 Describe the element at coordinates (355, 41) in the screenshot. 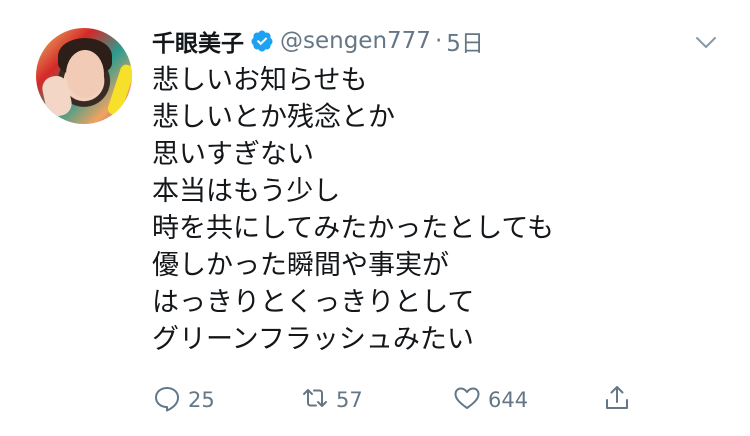

I see `handle: @sengen777` at that location.